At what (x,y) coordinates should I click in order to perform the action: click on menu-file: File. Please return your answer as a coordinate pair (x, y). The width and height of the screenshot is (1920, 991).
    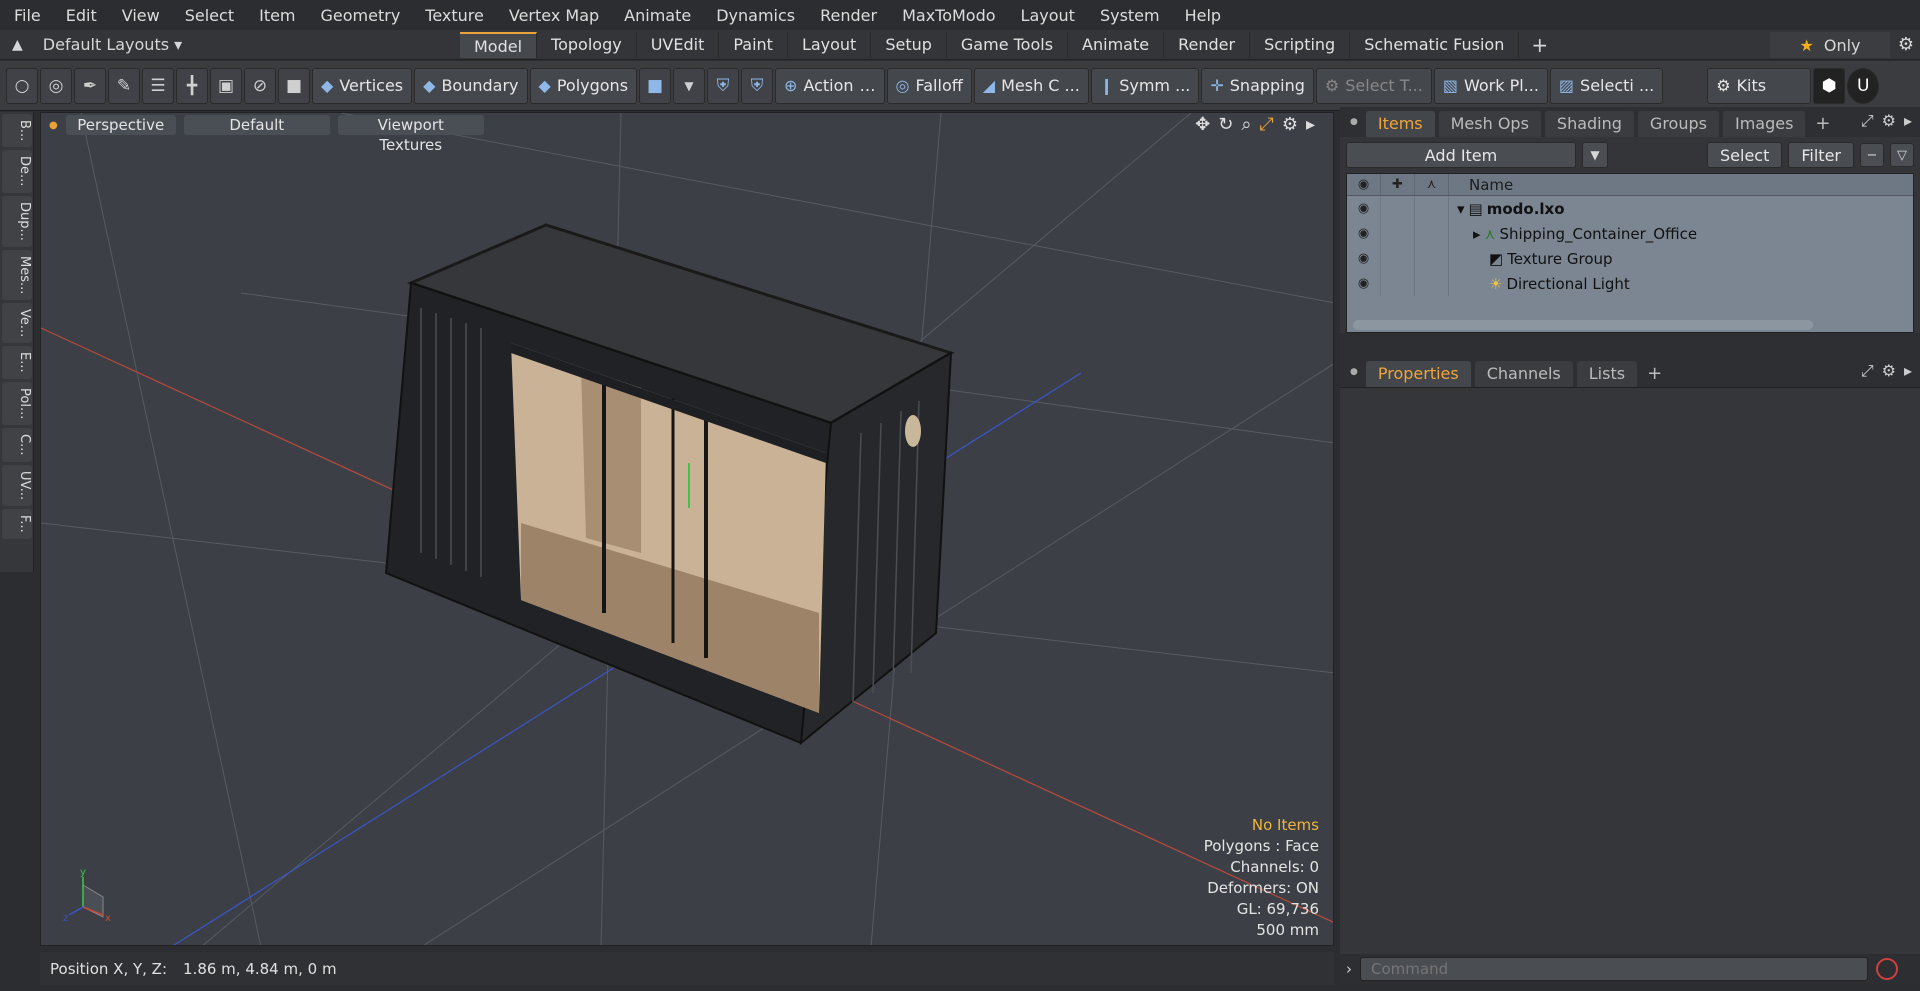
    Looking at the image, I should click on (26, 15).